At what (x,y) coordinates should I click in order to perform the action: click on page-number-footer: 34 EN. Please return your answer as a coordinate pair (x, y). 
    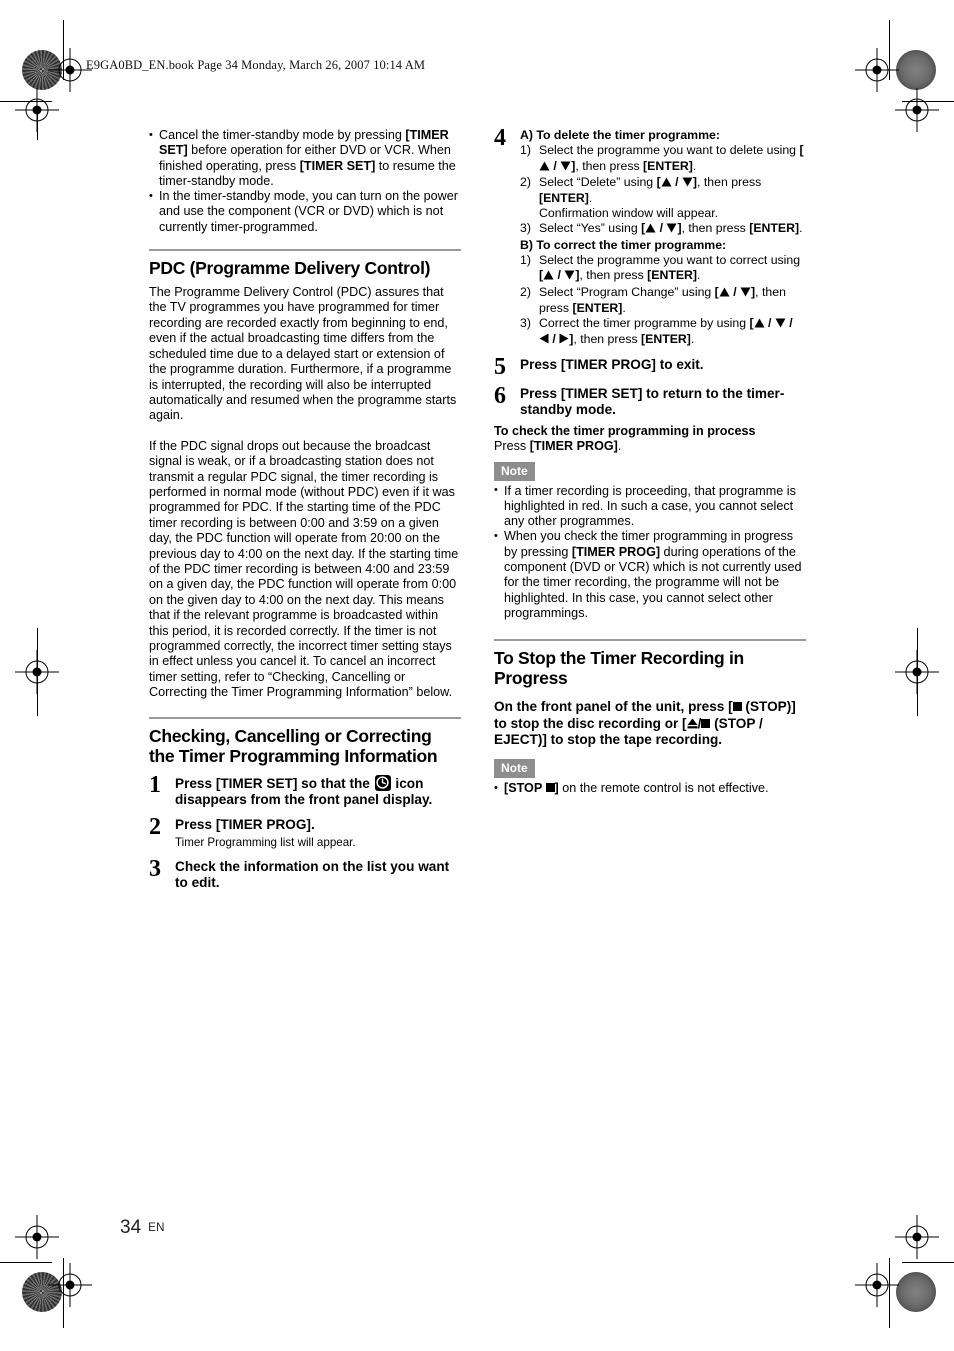
    Looking at the image, I should click on (142, 1228).